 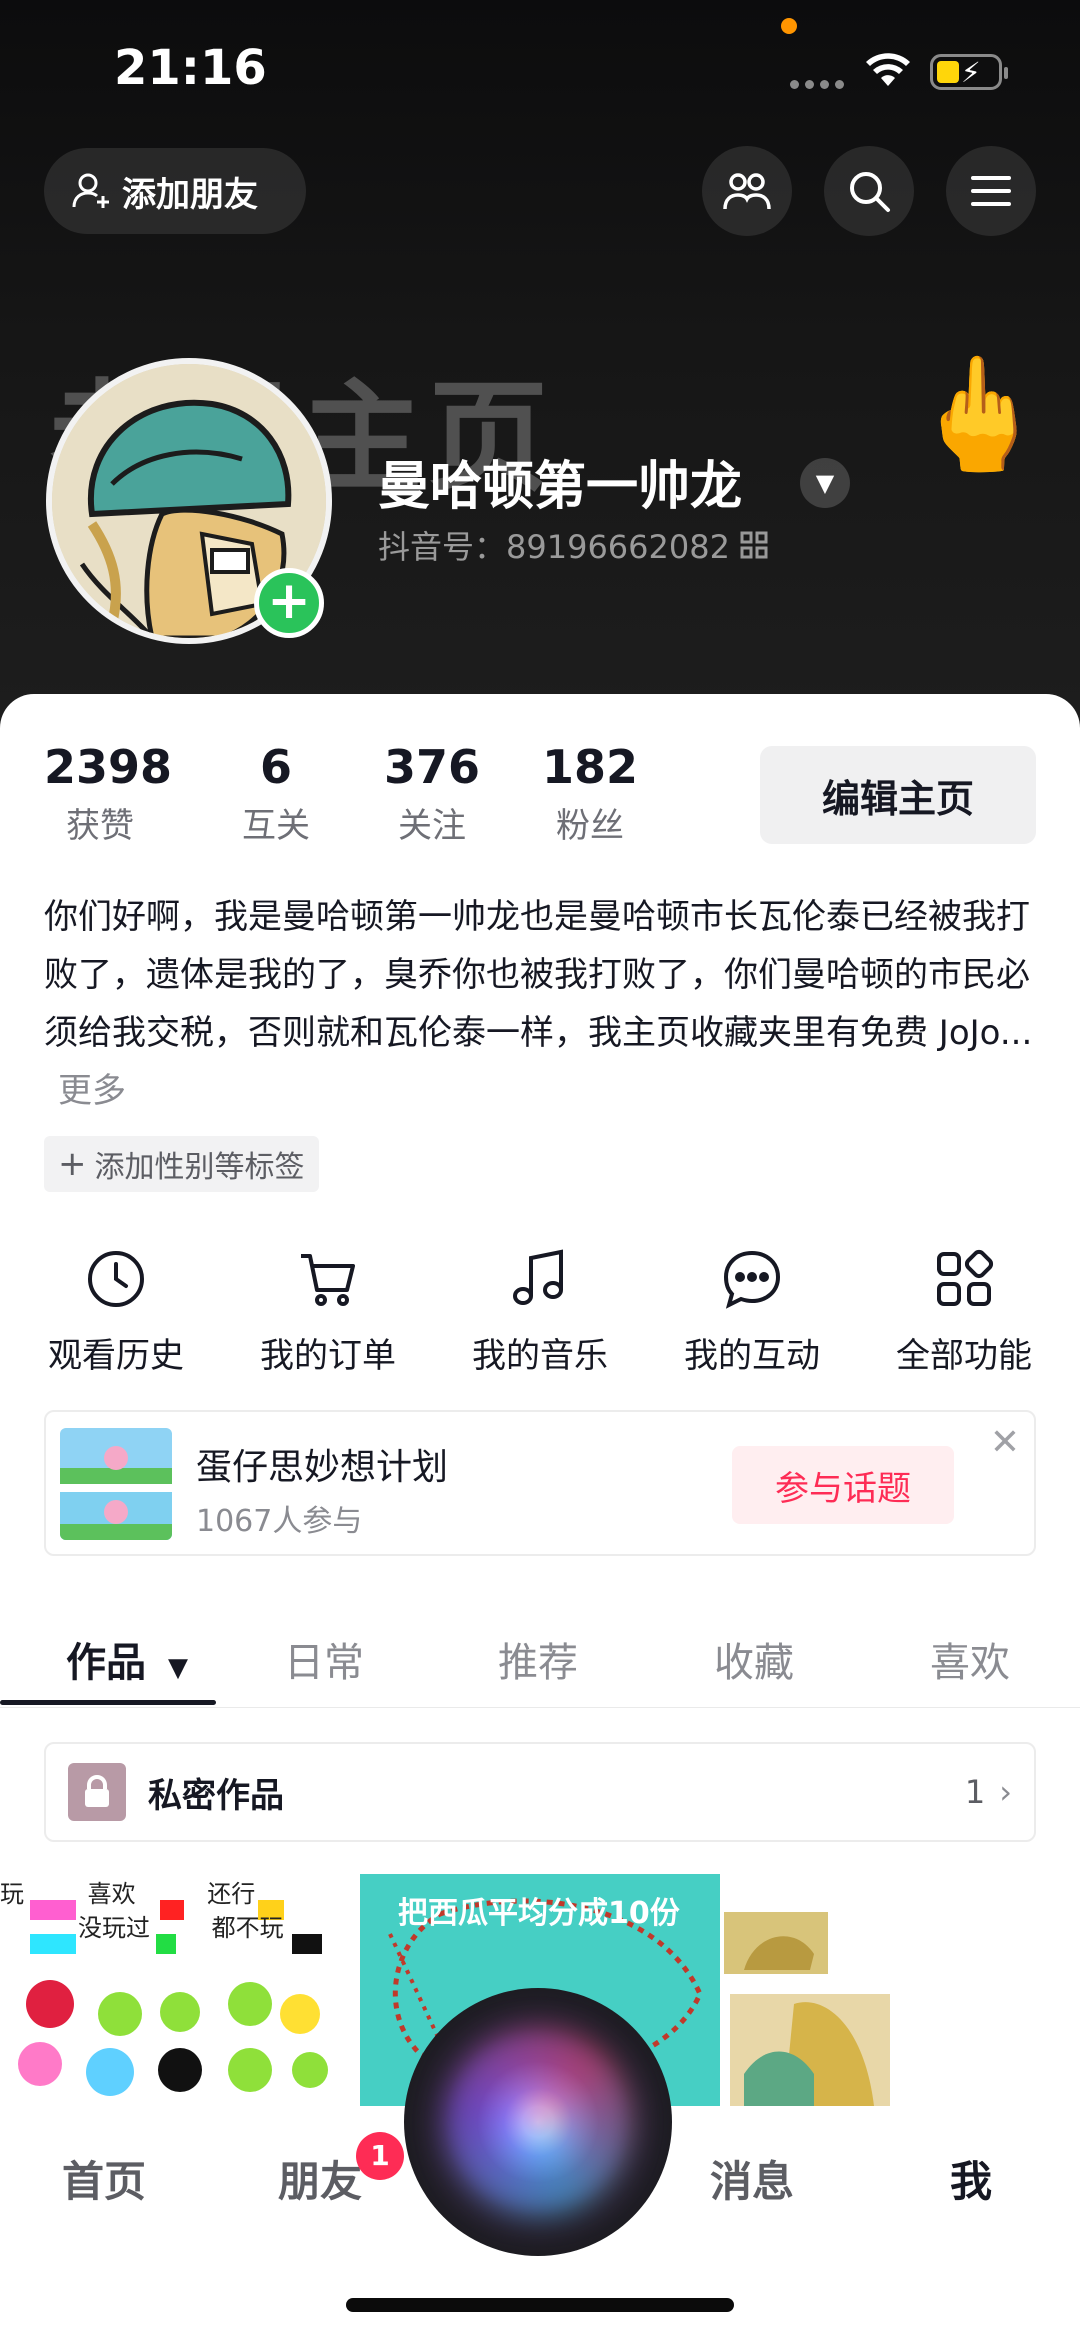 I want to click on thumb1-label: 都不玩, so click(x=247, y=1928).